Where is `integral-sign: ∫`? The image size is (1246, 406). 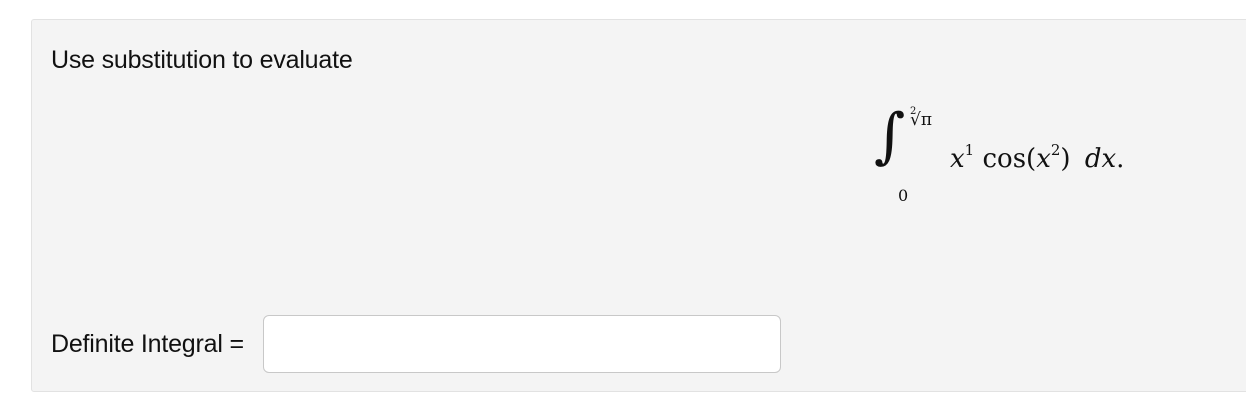
integral-sign: ∫ is located at coordinates (890, 136).